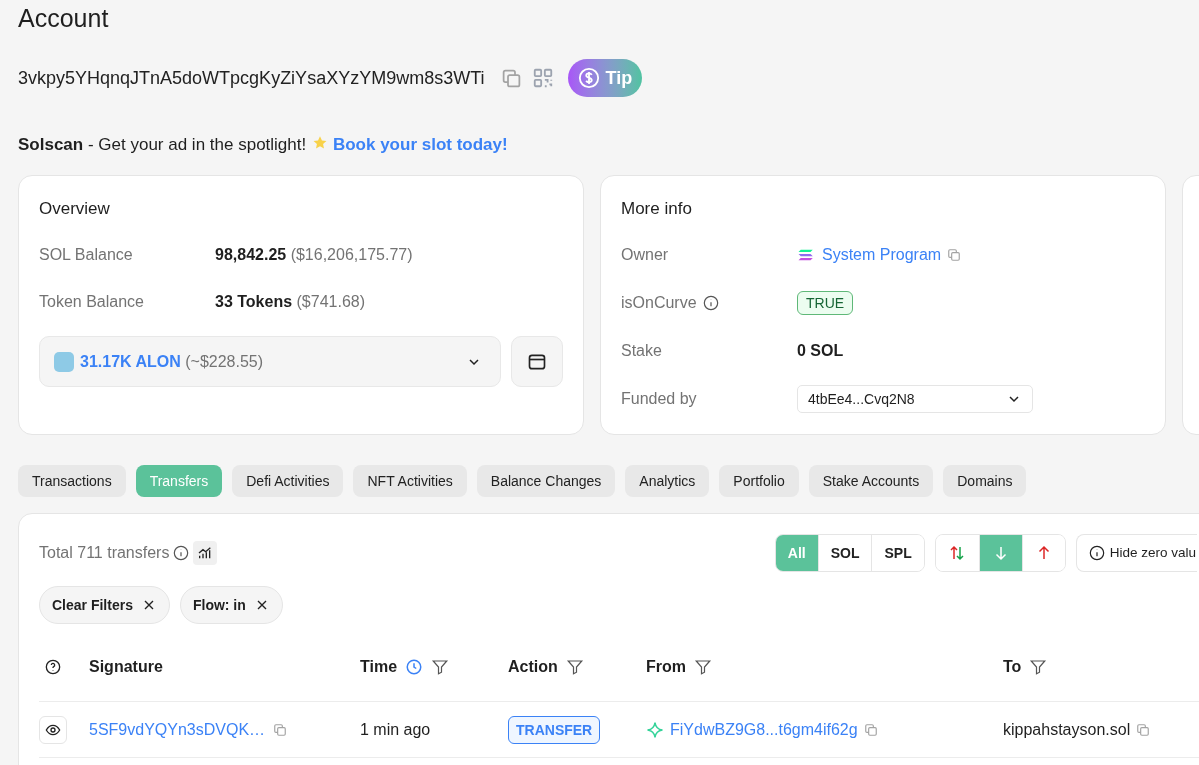  I want to click on status-badge: TRUE, so click(825, 303).